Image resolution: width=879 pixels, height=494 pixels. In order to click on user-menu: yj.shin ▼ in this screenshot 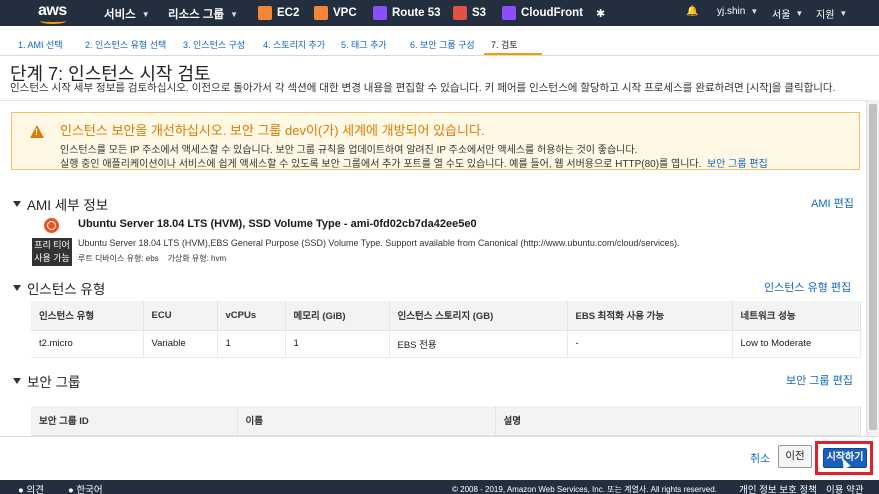, I will do `click(737, 11)`.